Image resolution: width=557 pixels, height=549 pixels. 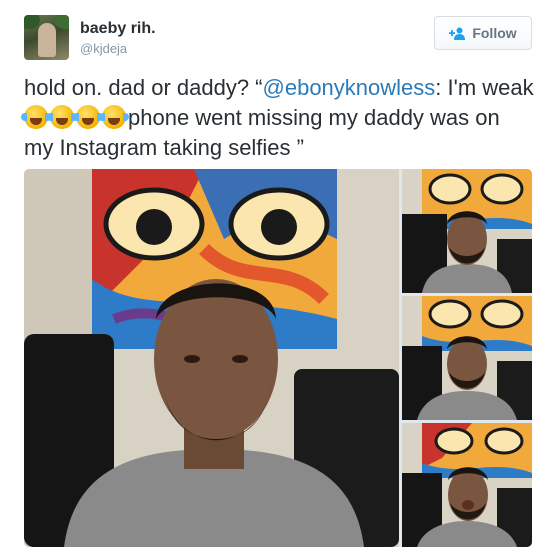 I want to click on follow-button: Follow, so click(x=483, y=33).